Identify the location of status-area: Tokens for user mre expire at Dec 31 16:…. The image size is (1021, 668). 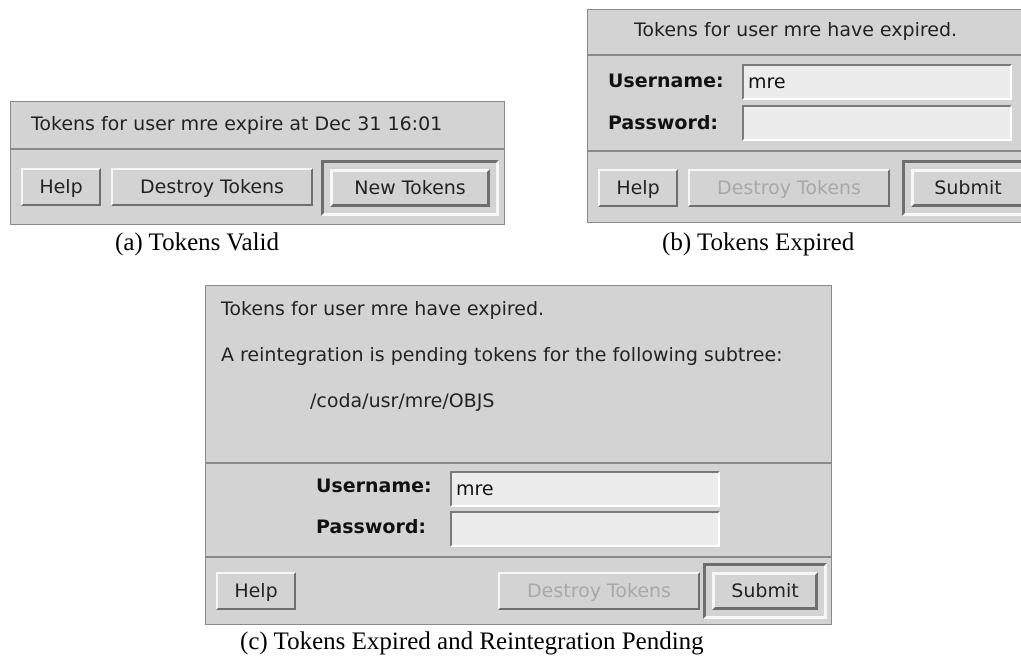
(257, 125).